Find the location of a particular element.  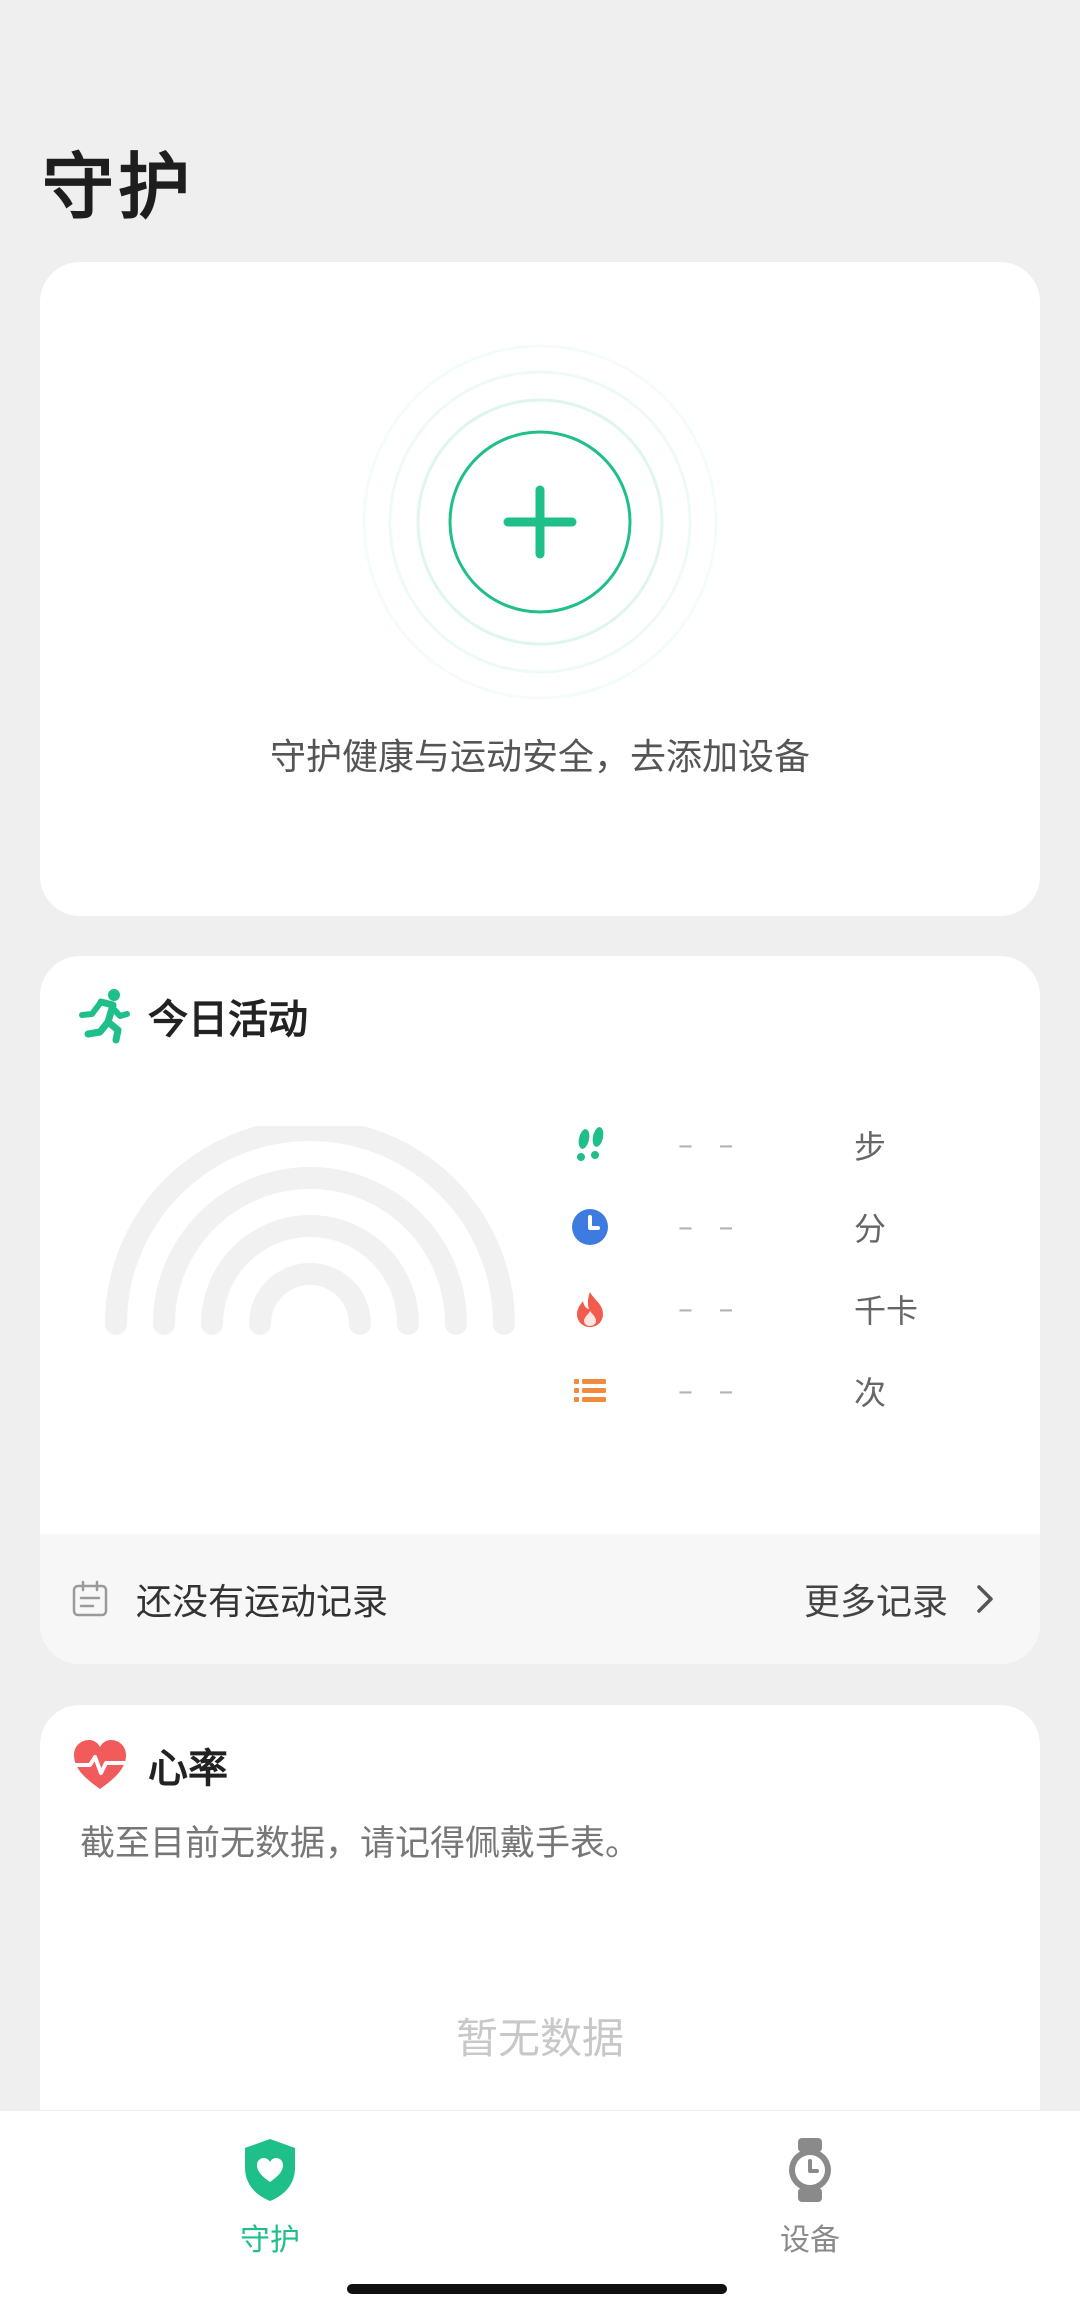

add-device-button is located at coordinates (540, 522).